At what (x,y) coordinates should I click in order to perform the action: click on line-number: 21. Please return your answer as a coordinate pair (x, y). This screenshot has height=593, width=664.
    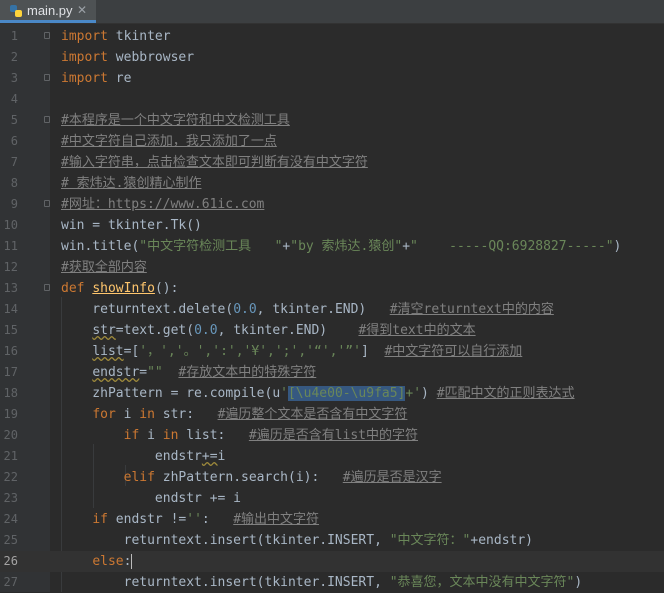
    Looking at the image, I should click on (10, 456).